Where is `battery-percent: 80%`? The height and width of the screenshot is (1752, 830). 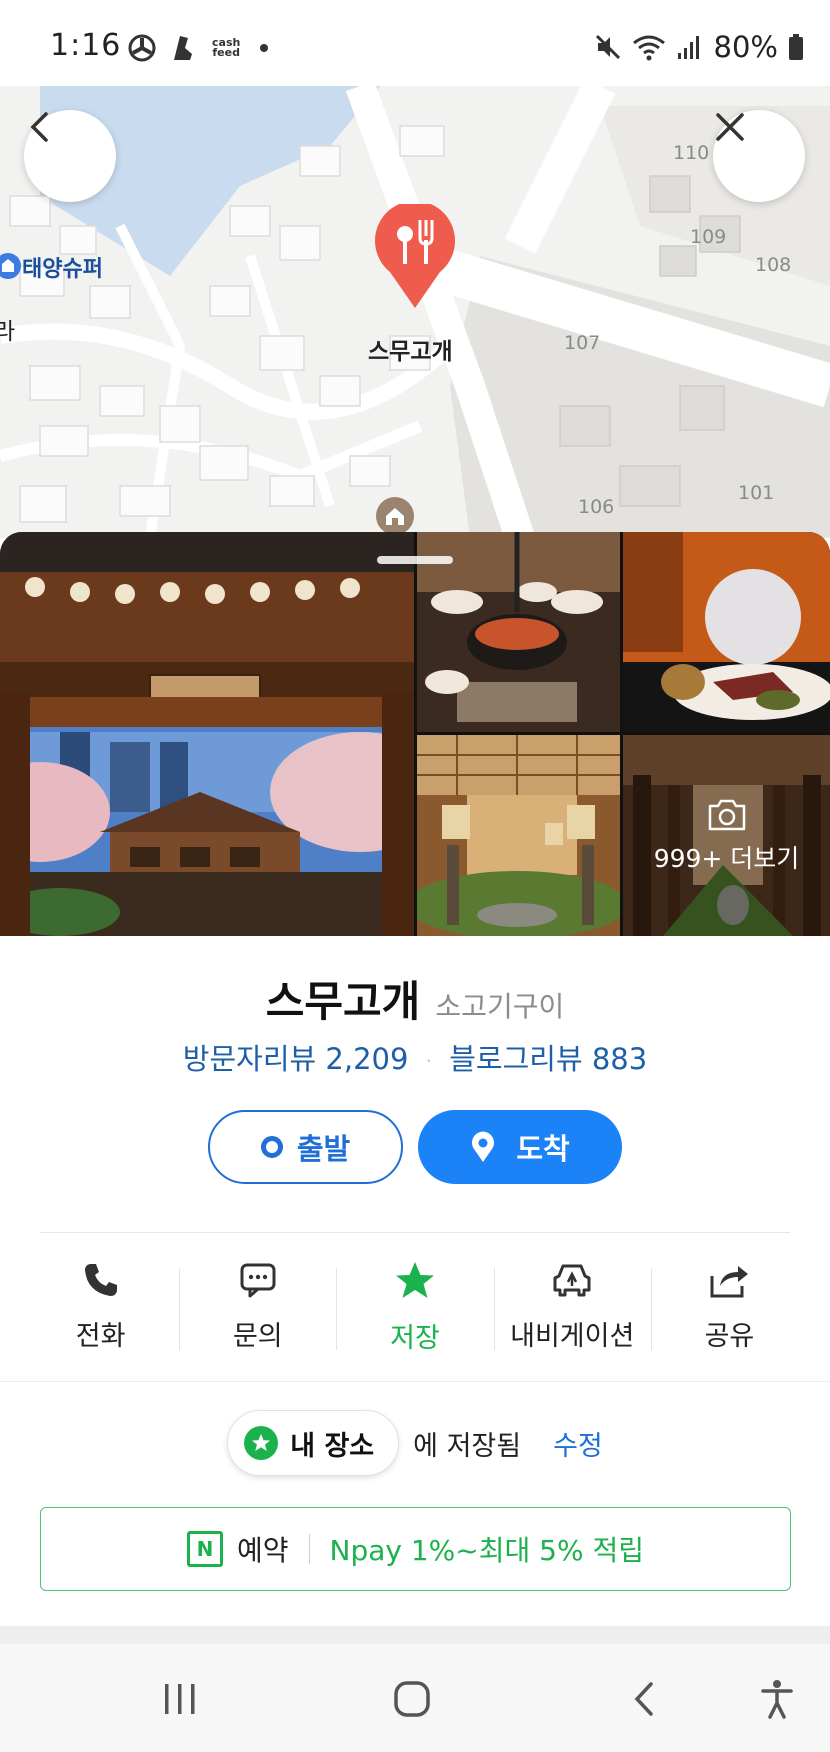 battery-percent: 80% is located at coordinates (745, 47).